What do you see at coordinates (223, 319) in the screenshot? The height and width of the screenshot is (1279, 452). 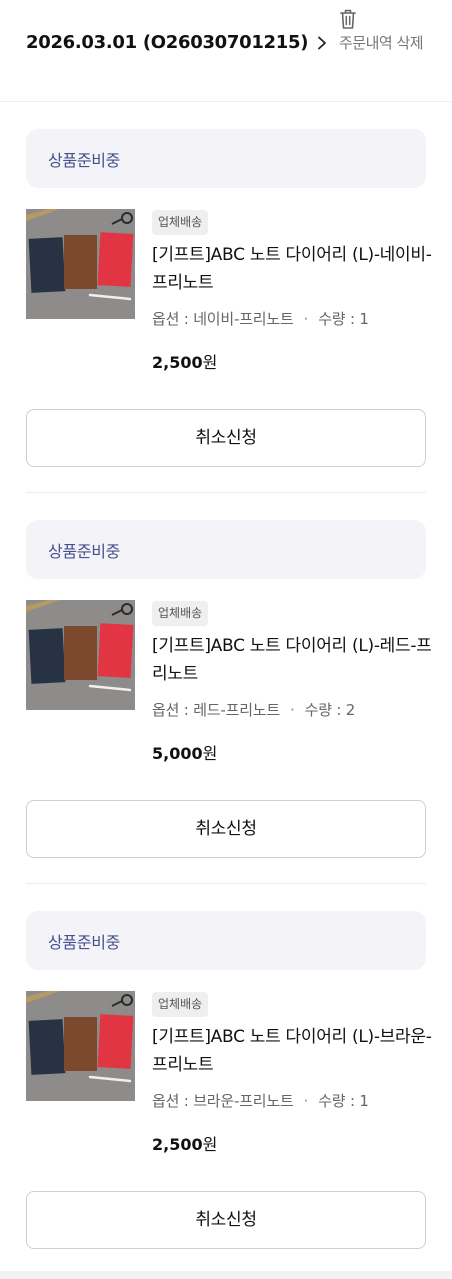 I see `option-text: 옵션 : 네이비-프리노트` at bounding box center [223, 319].